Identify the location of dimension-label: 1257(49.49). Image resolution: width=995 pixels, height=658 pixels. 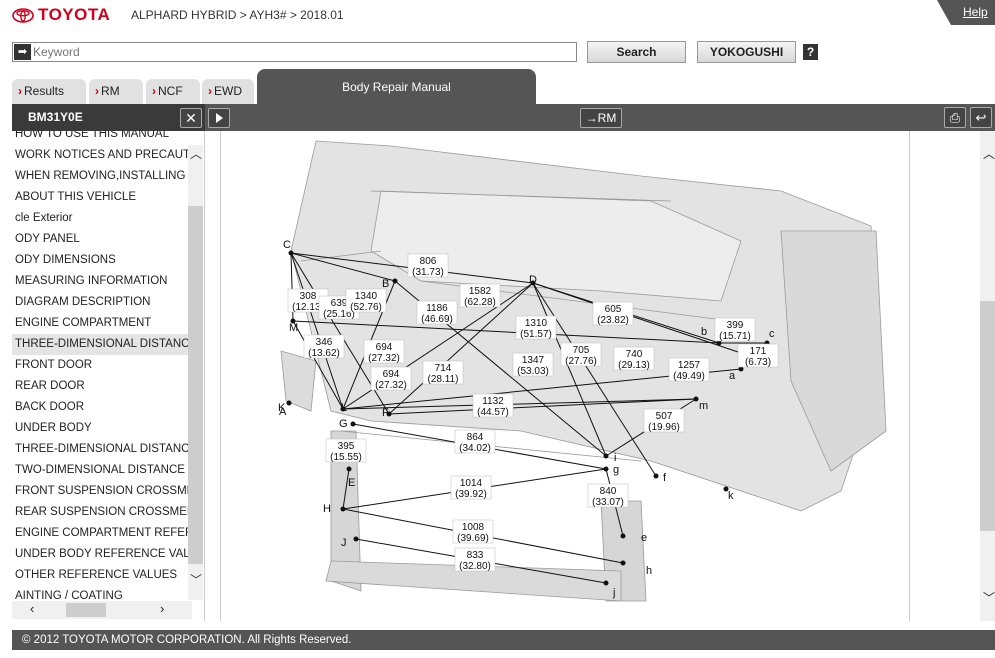
(689, 369).